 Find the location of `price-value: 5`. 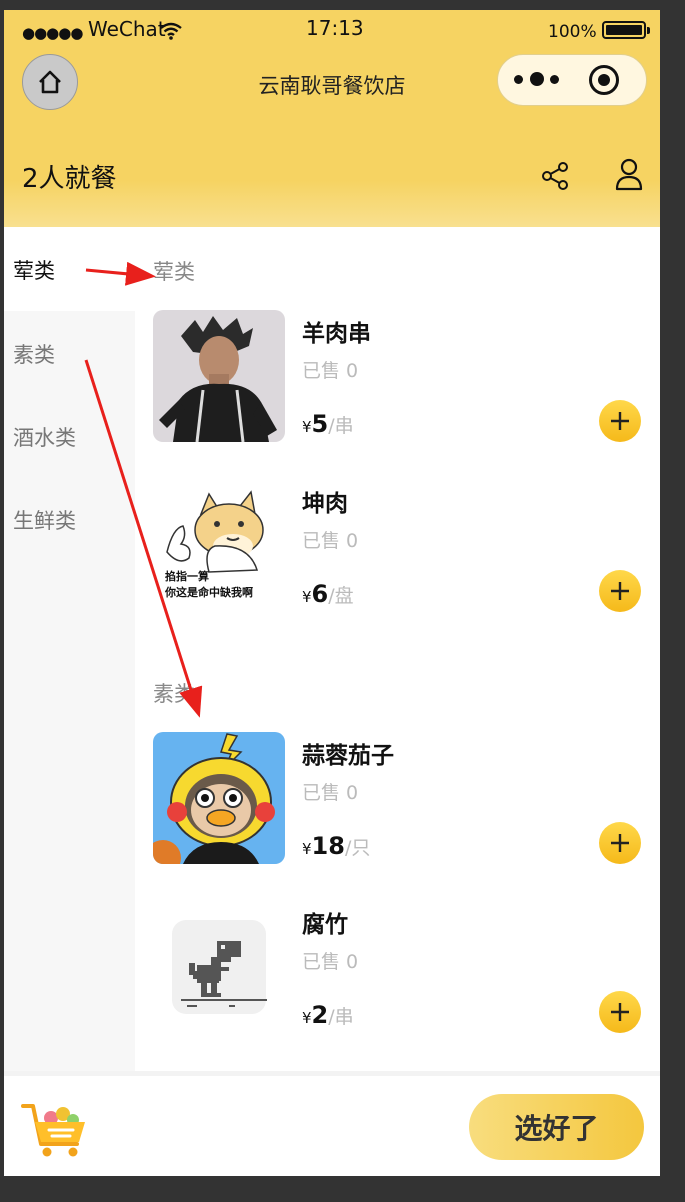

price-value: 5 is located at coordinates (320, 424).